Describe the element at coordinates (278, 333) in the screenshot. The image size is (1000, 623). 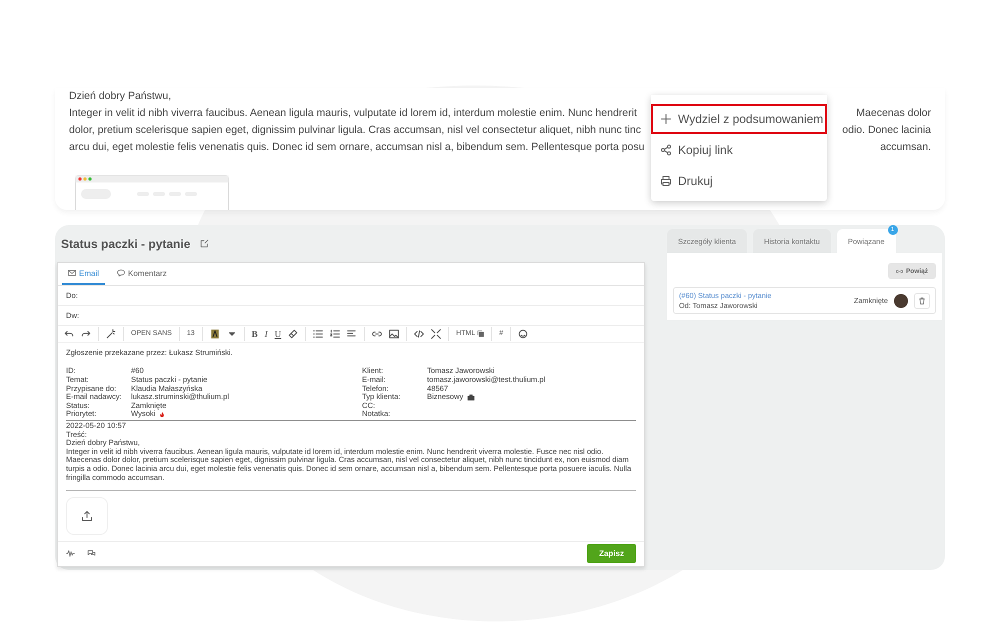
I see `underline-button: U` at that location.